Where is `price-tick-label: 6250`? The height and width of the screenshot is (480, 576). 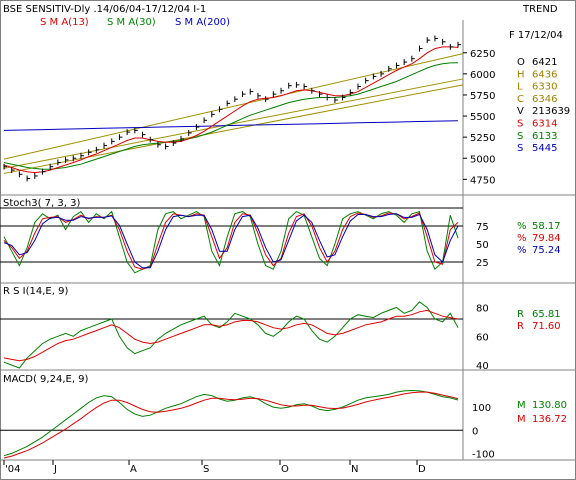 price-tick-label: 6250 is located at coordinates (482, 54).